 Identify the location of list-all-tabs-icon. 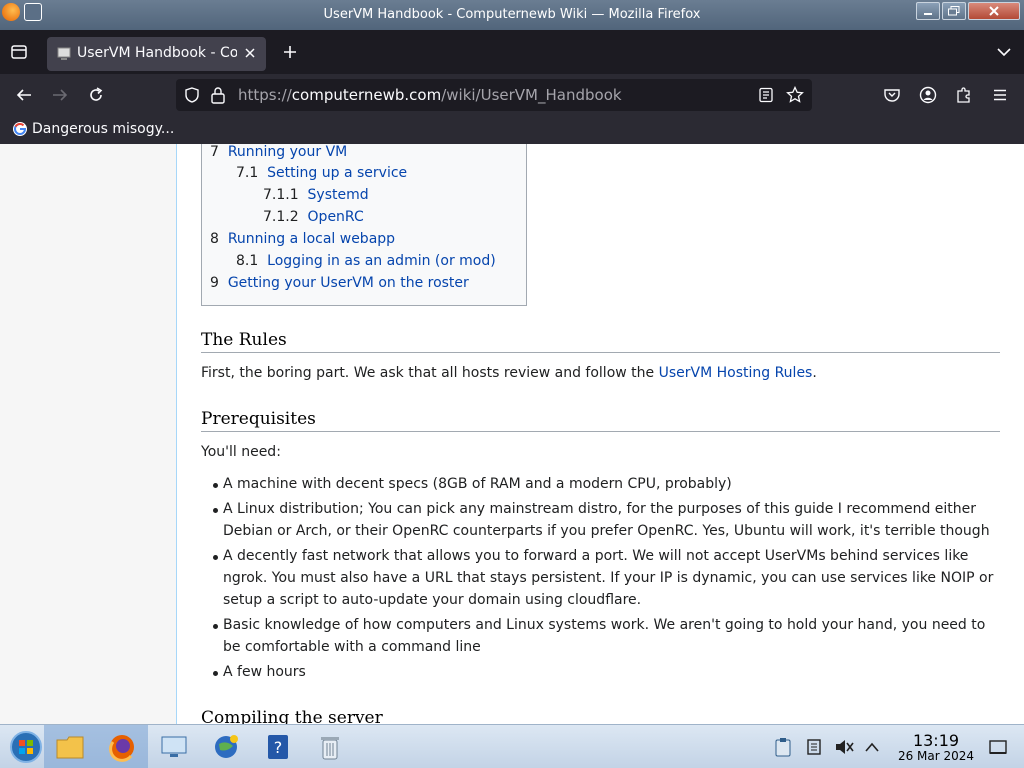
(1004, 52).